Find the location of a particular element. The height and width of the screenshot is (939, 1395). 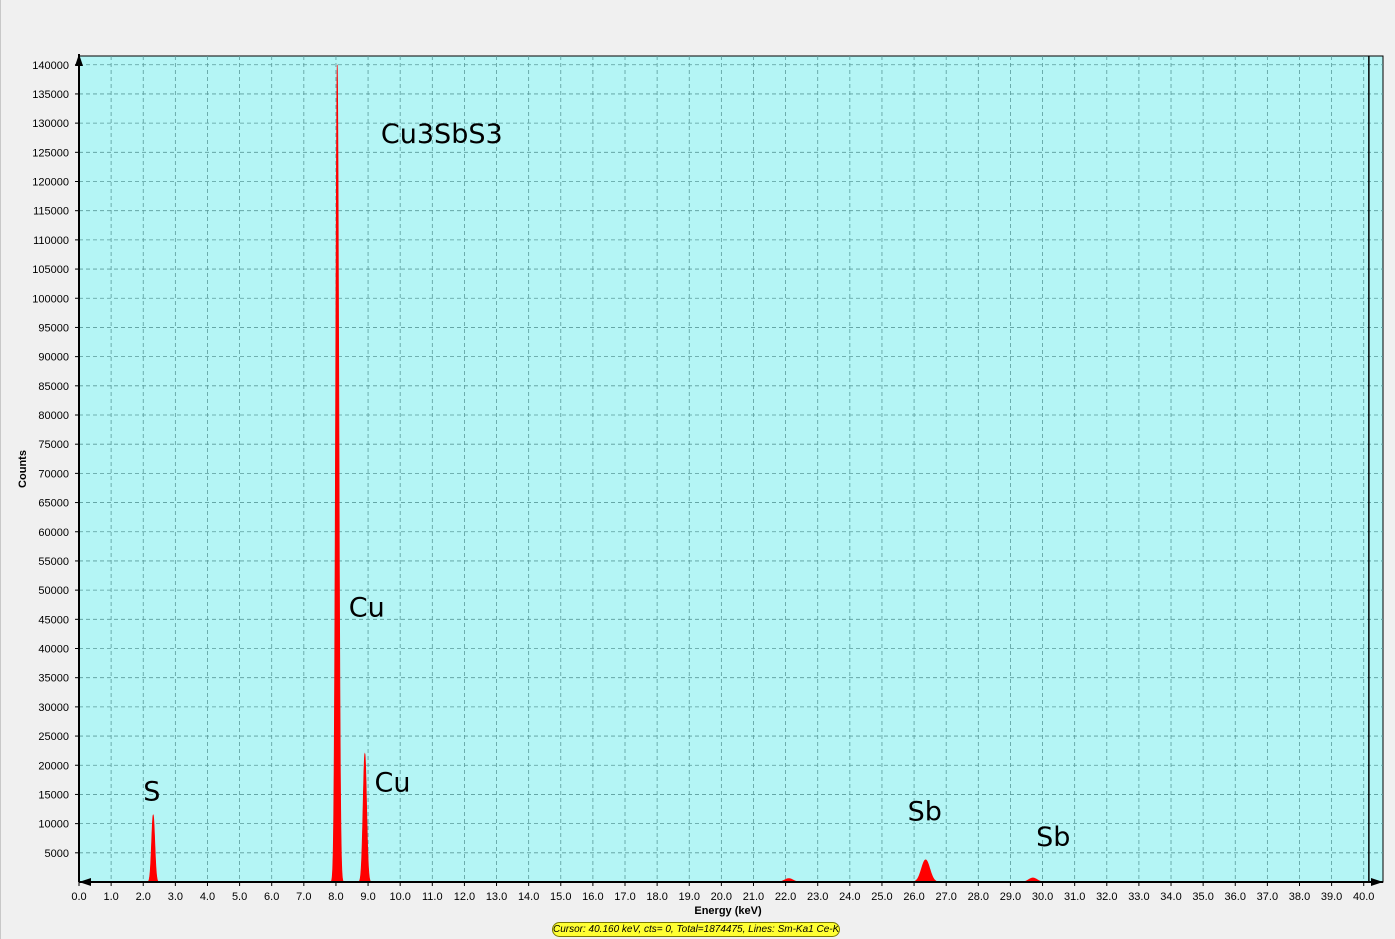

x-tick-label: 27.0 is located at coordinates (945, 897).